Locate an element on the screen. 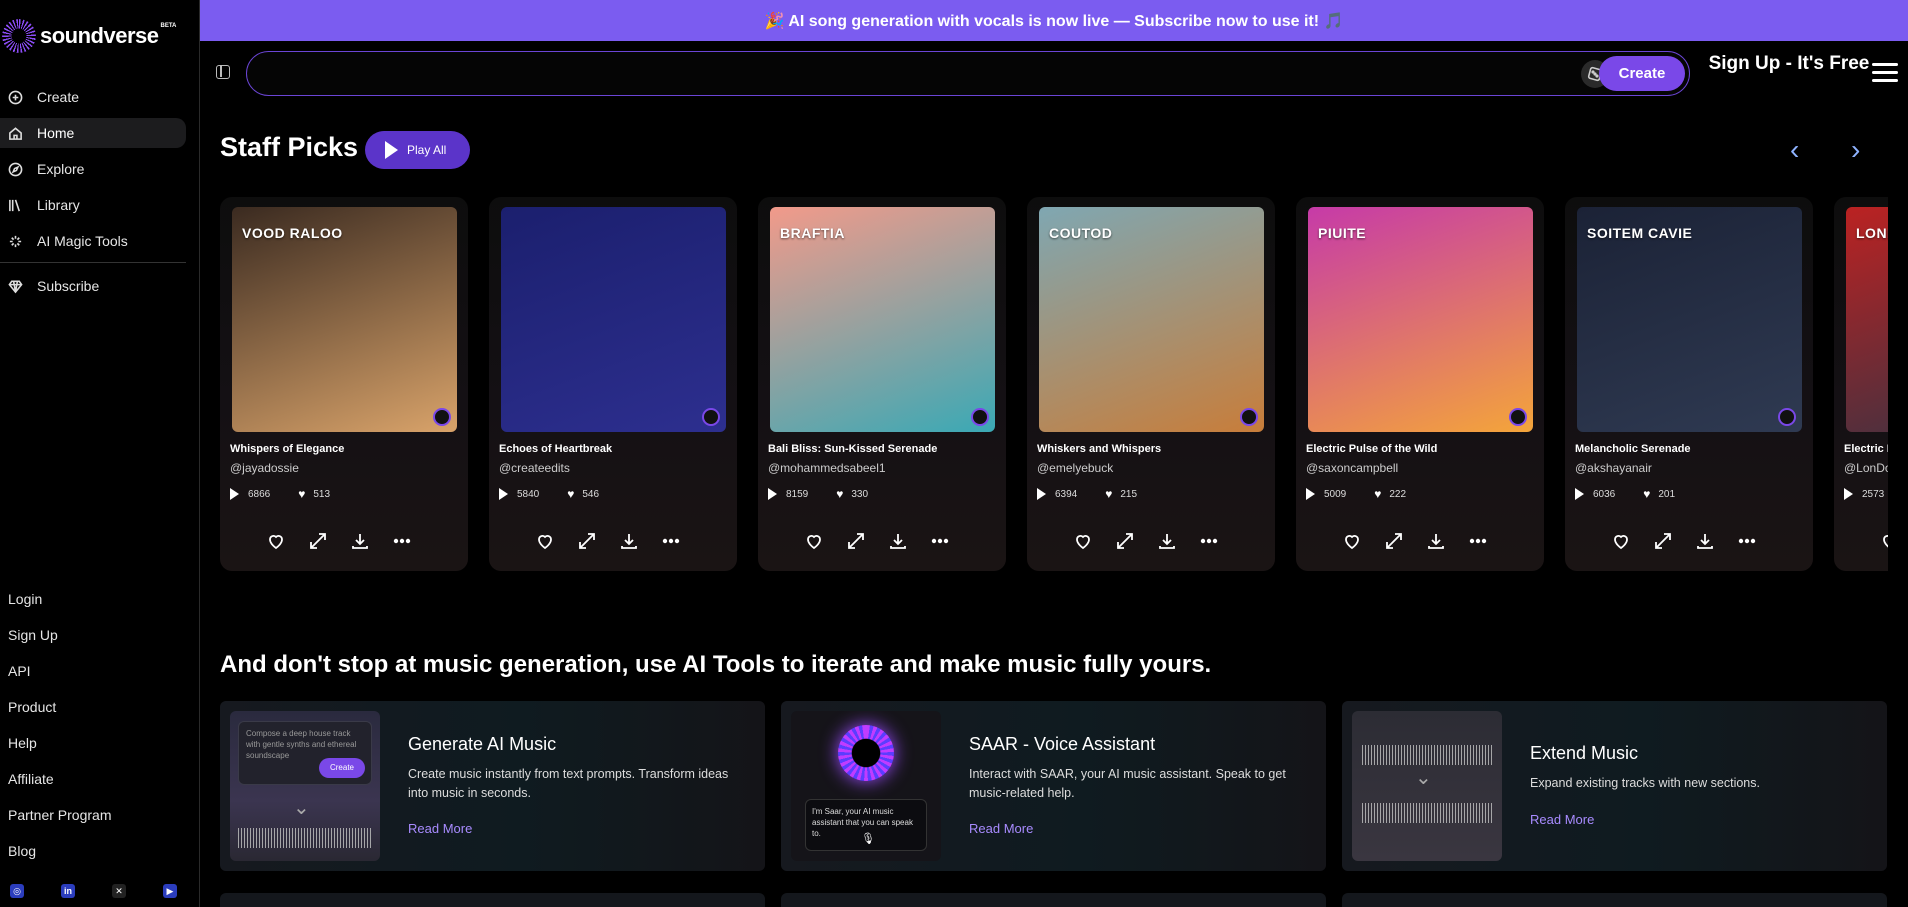 The height and width of the screenshot is (907, 1908). song-title: Whispers of Elegance is located at coordinates (287, 449).